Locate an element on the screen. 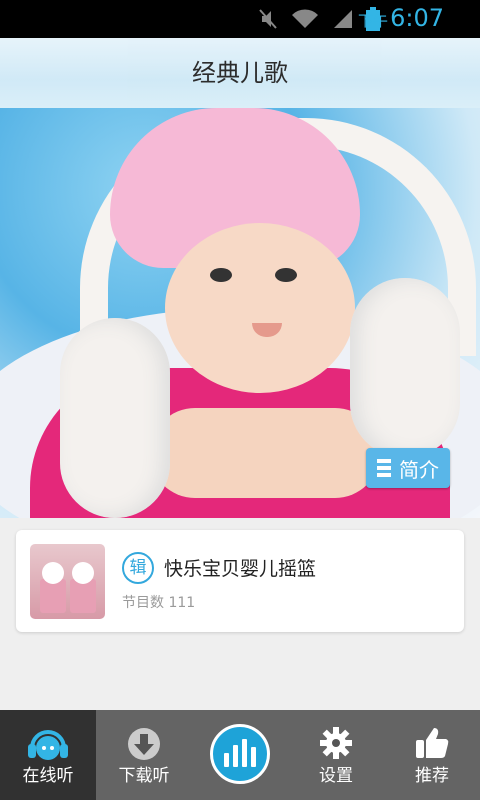 The height and width of the screenshot is (800, 480). nav-recommend: 推荐 is located at coordinates (432, 755).